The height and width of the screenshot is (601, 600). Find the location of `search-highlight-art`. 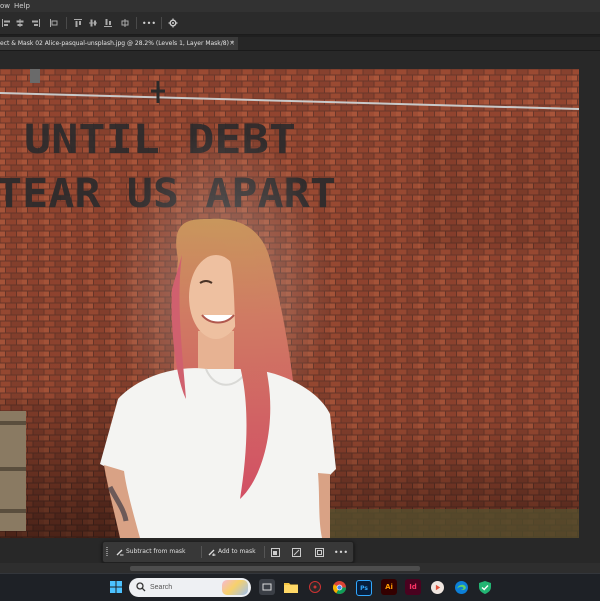

search-highlight-art is located at coordinates (235, 587).